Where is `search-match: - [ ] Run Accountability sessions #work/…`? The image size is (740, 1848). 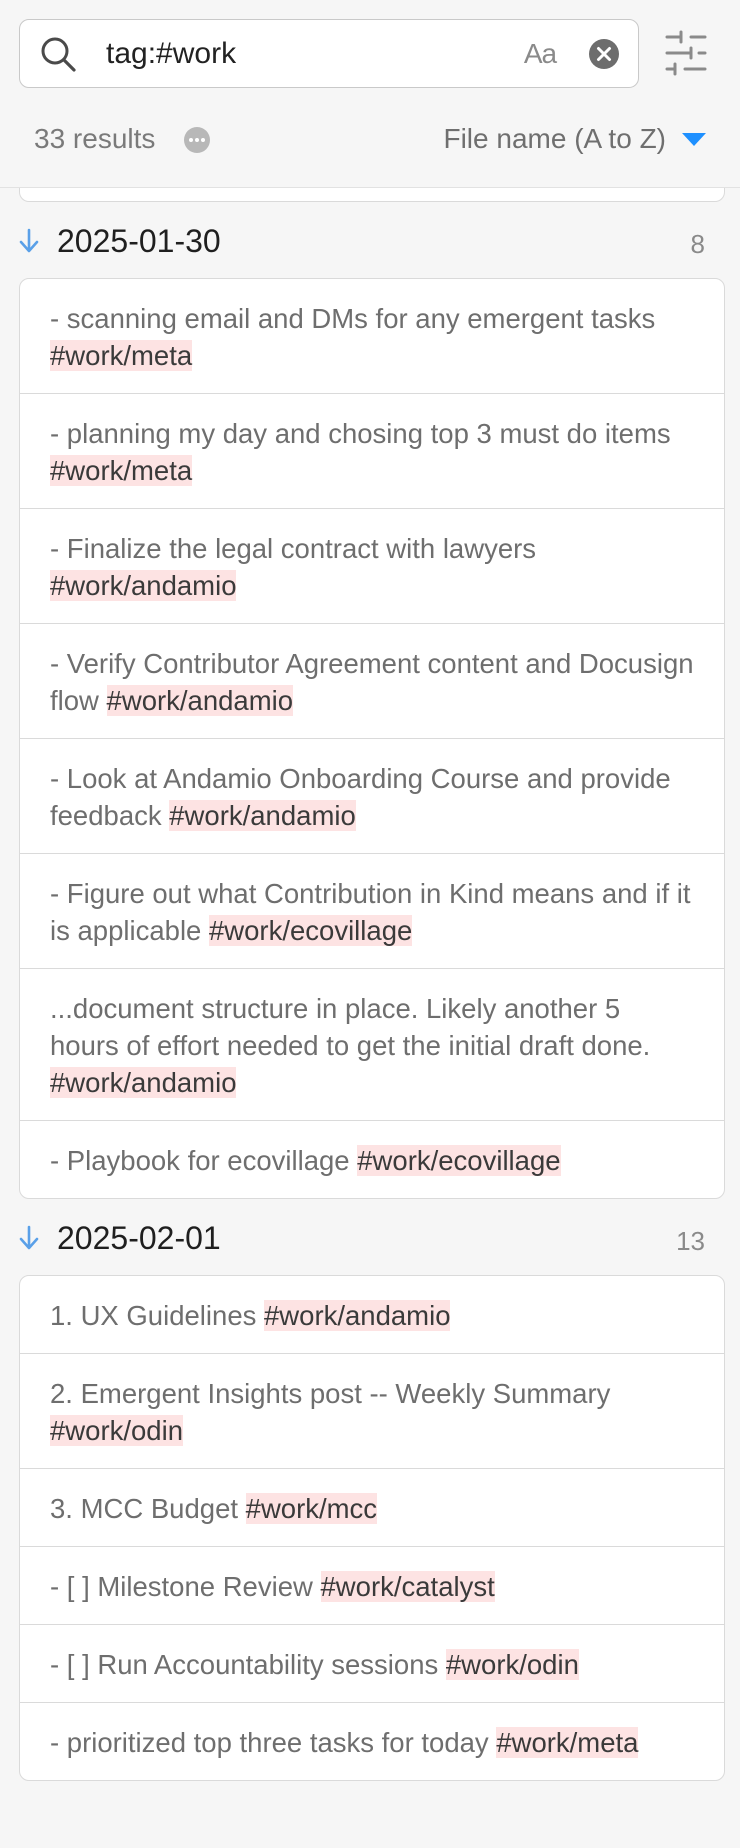 search-match: - [ ] Run Accountability sessions #work/… is located at coordinates (372, 1664).